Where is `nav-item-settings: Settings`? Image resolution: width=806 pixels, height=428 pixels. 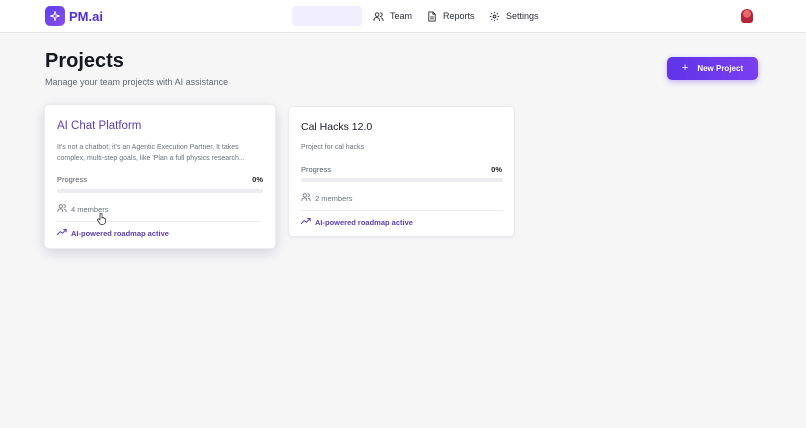 nav-item-settings: Settings is located at coordinates (514, 16).